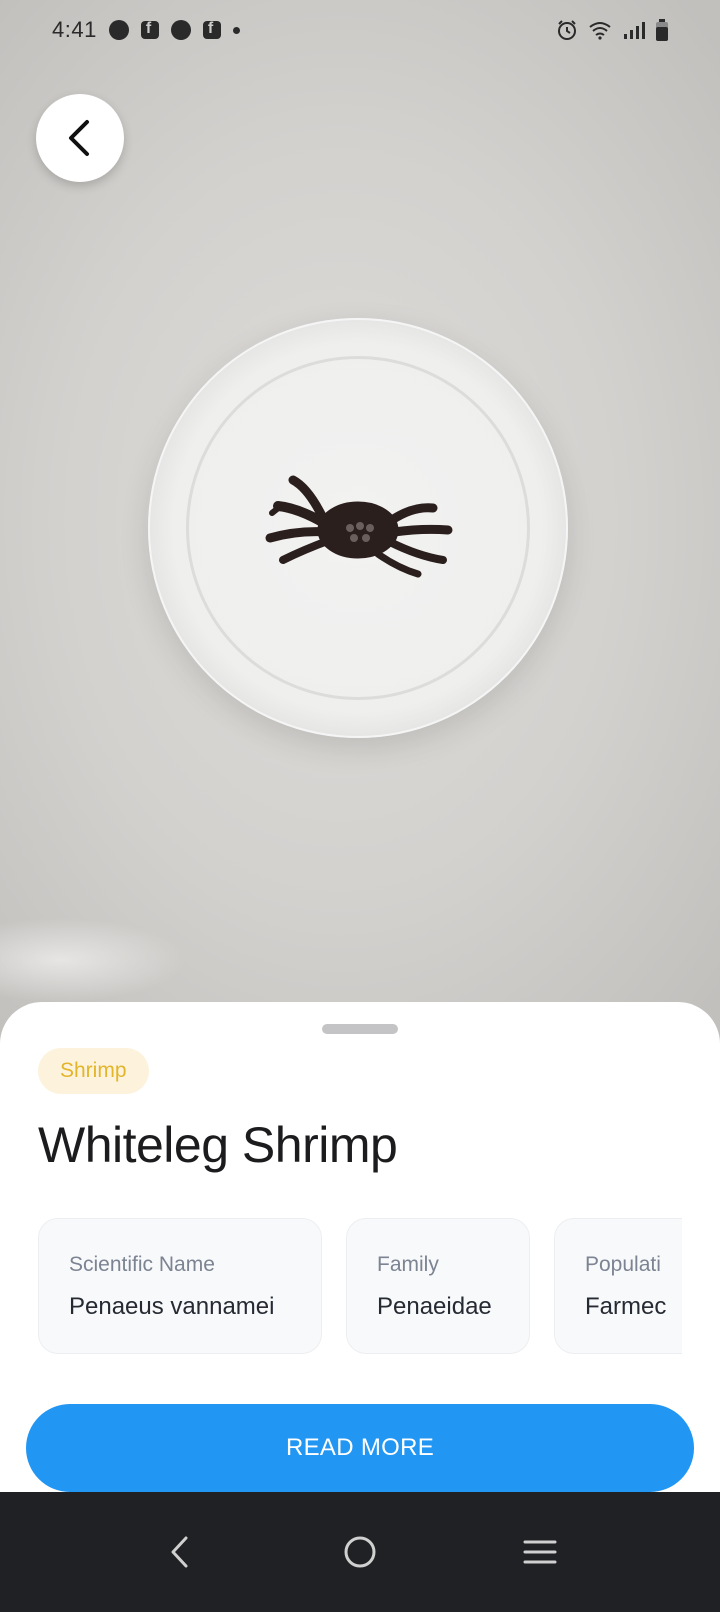 The image size is (720, 1612). Describe the element at coordinates (74, 29) in the screenshot. I see `status-time: 4:41` at that location.